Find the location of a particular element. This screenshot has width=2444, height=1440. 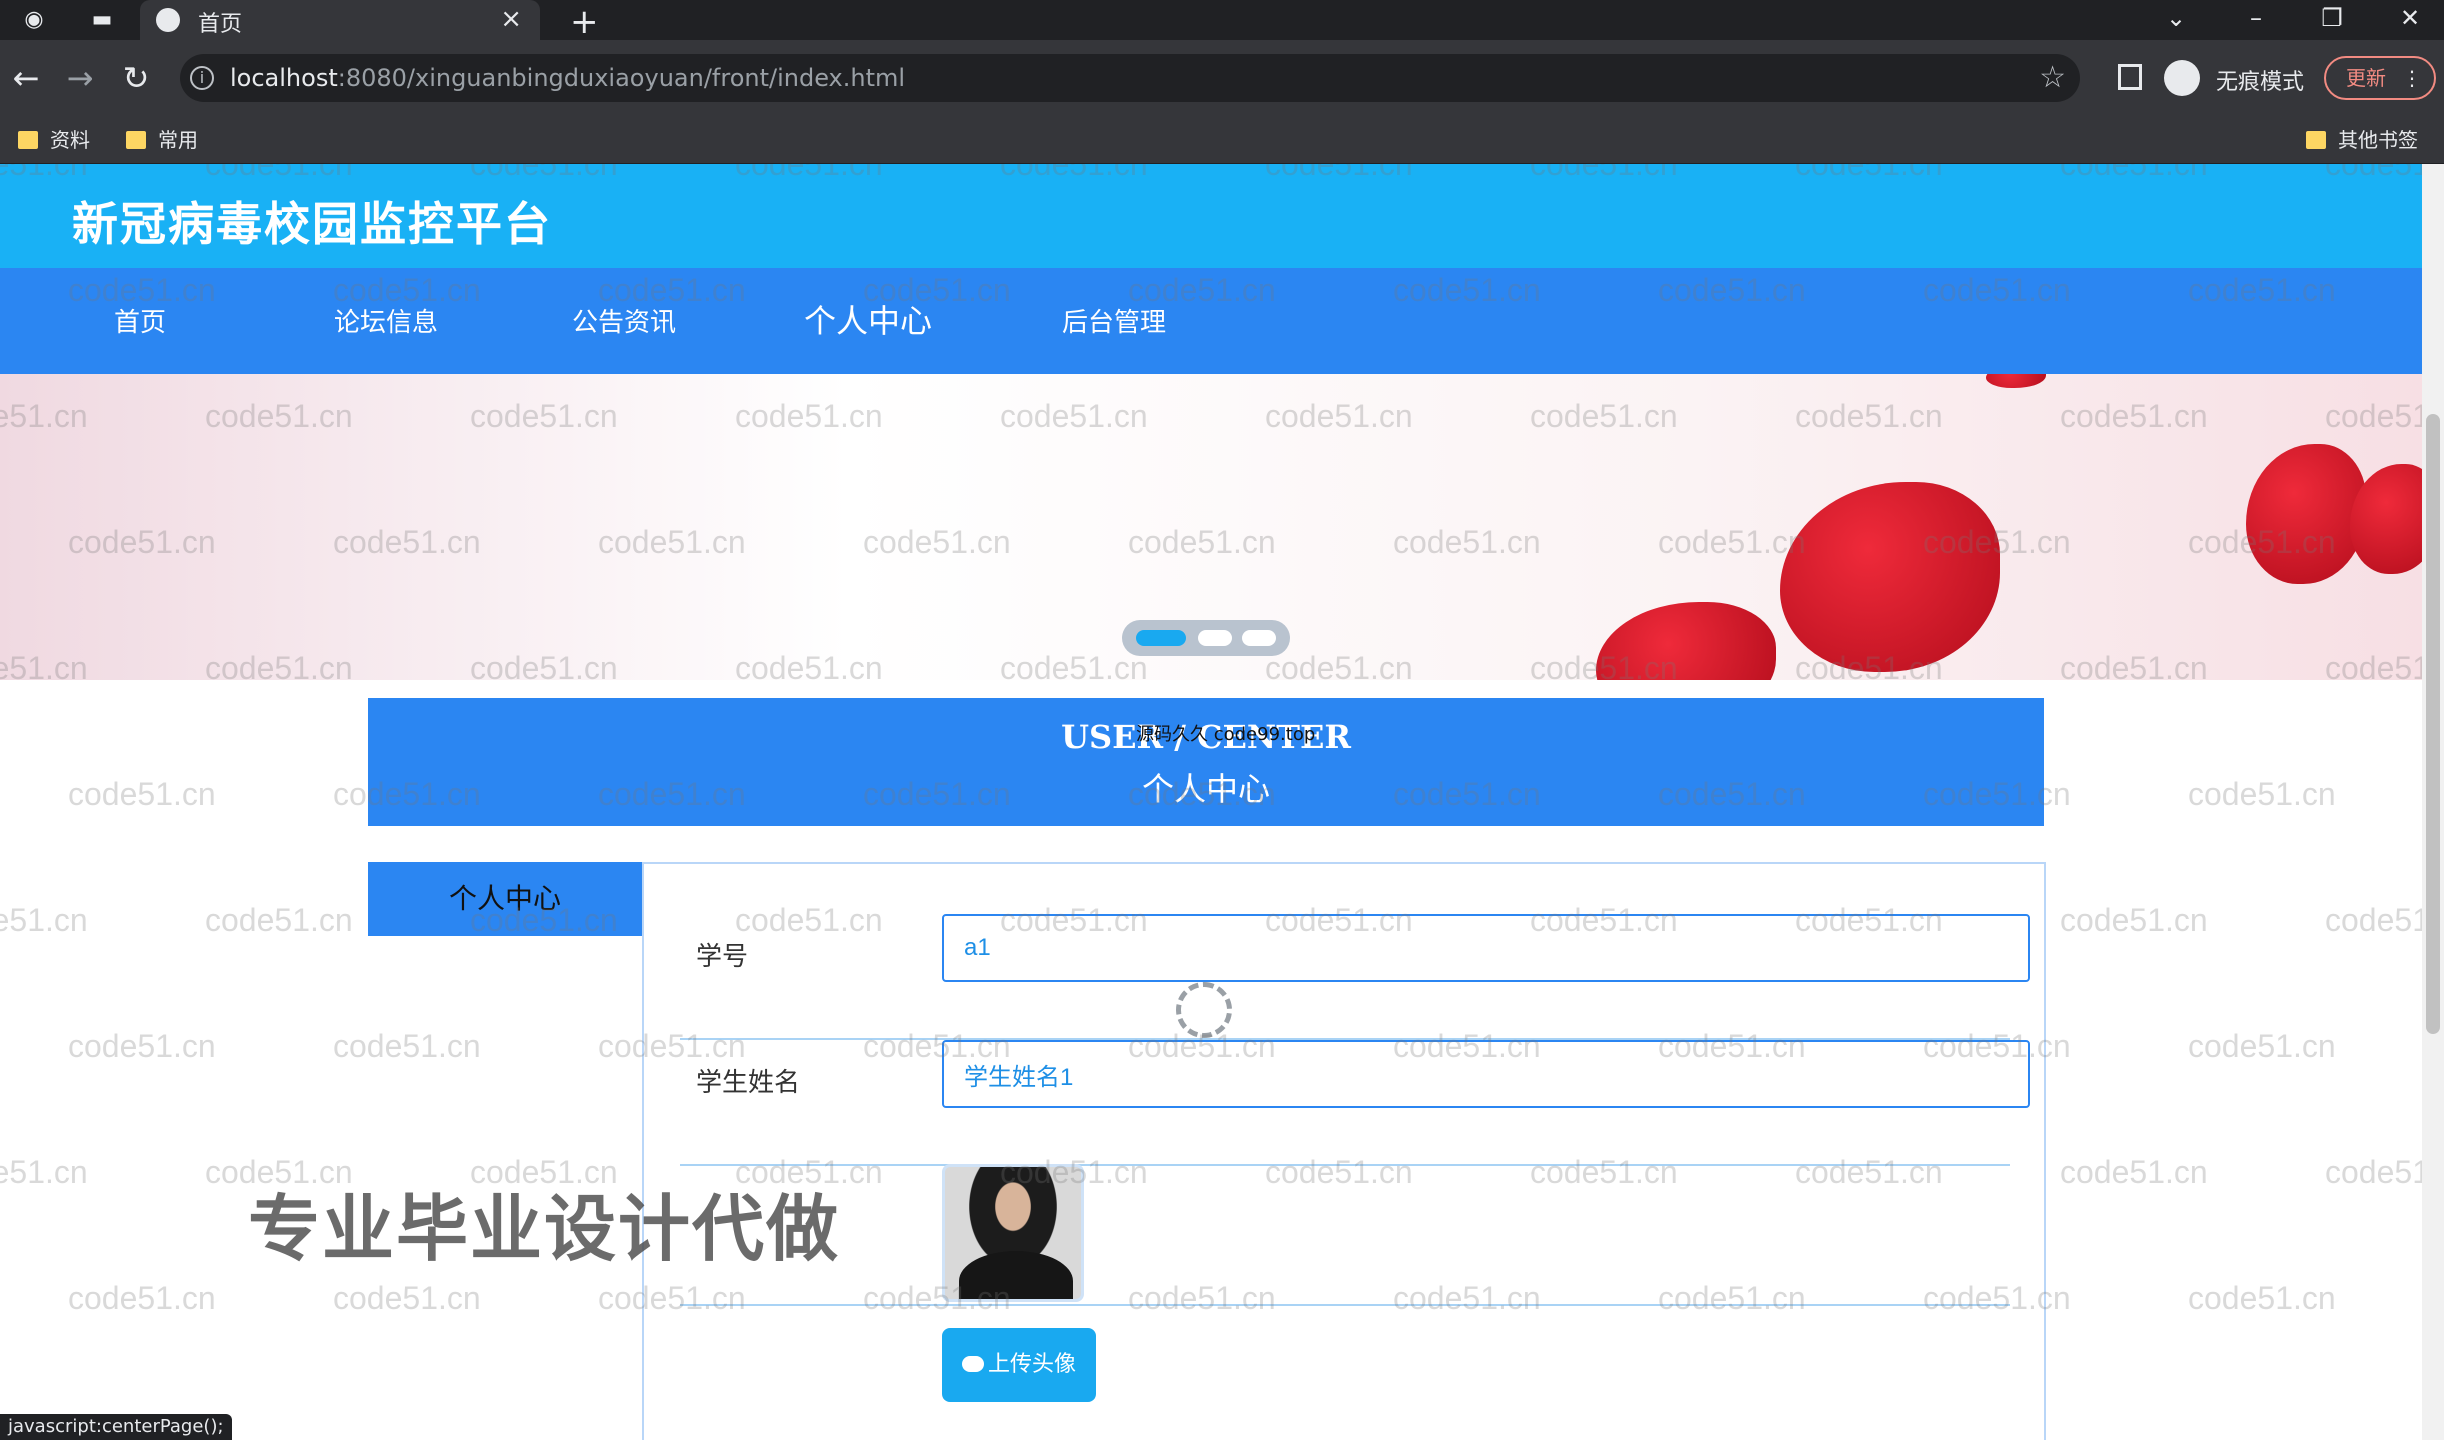

minimize-button: – is located at coordinates (2256, 20).